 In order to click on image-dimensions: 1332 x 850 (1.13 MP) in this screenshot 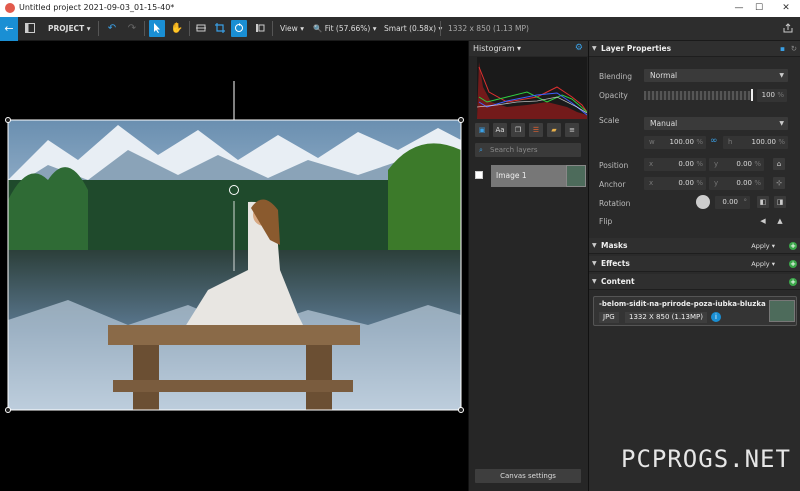, I will do `click(488, 28)`.